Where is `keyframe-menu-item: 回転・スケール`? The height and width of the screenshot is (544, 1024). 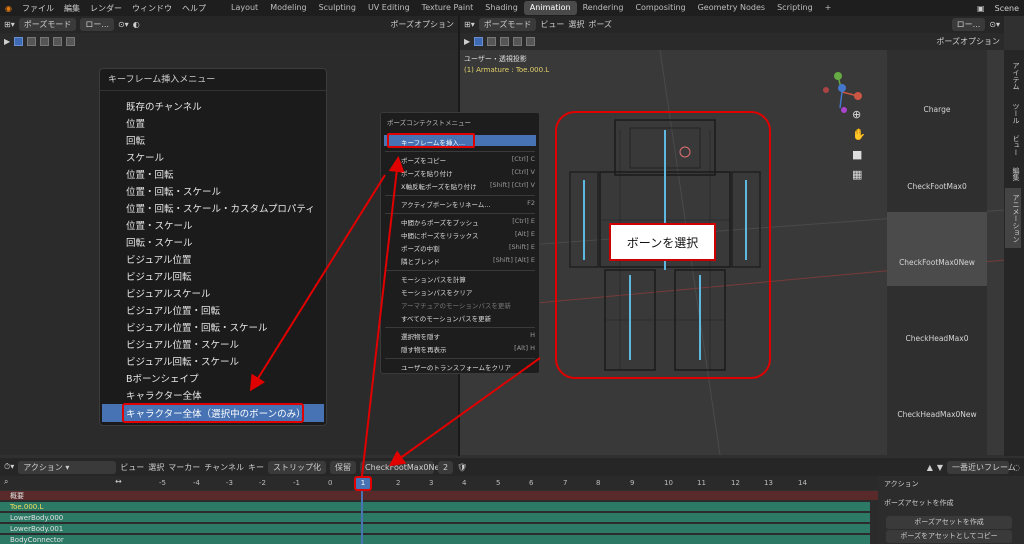
keyframe-menu-item: 回転・スケール is located at coordinates (159, 242).